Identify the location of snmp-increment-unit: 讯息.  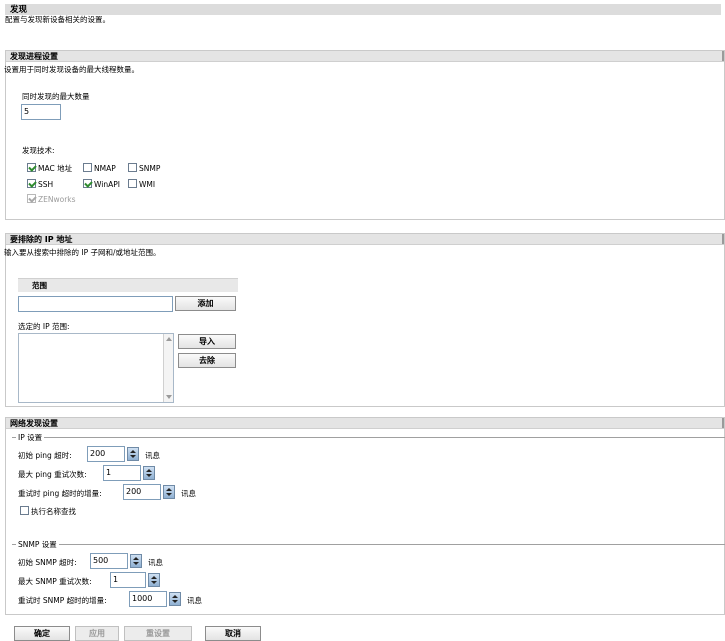
(194, 600).